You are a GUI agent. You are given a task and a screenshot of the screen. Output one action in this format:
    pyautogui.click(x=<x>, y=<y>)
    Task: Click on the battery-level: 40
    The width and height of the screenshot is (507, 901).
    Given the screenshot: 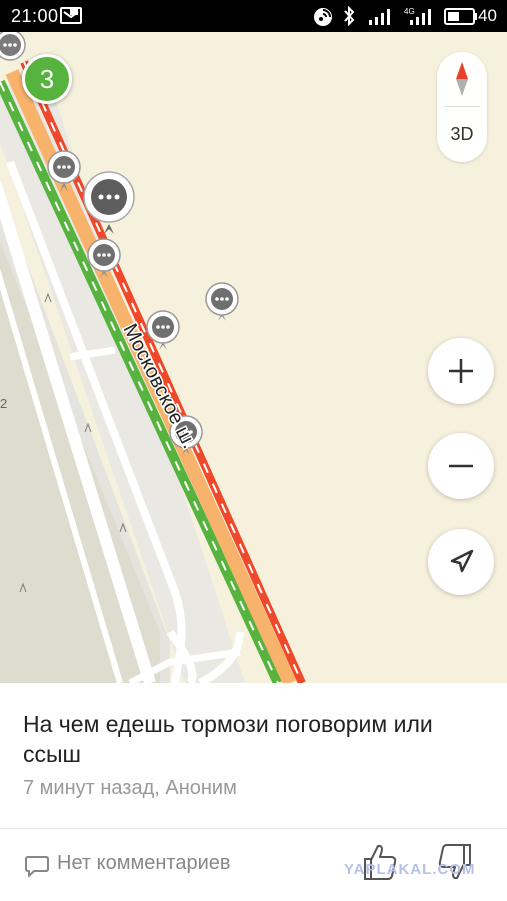 What is the action you would take?
    pyautogui.click(x=487, y=15)
    